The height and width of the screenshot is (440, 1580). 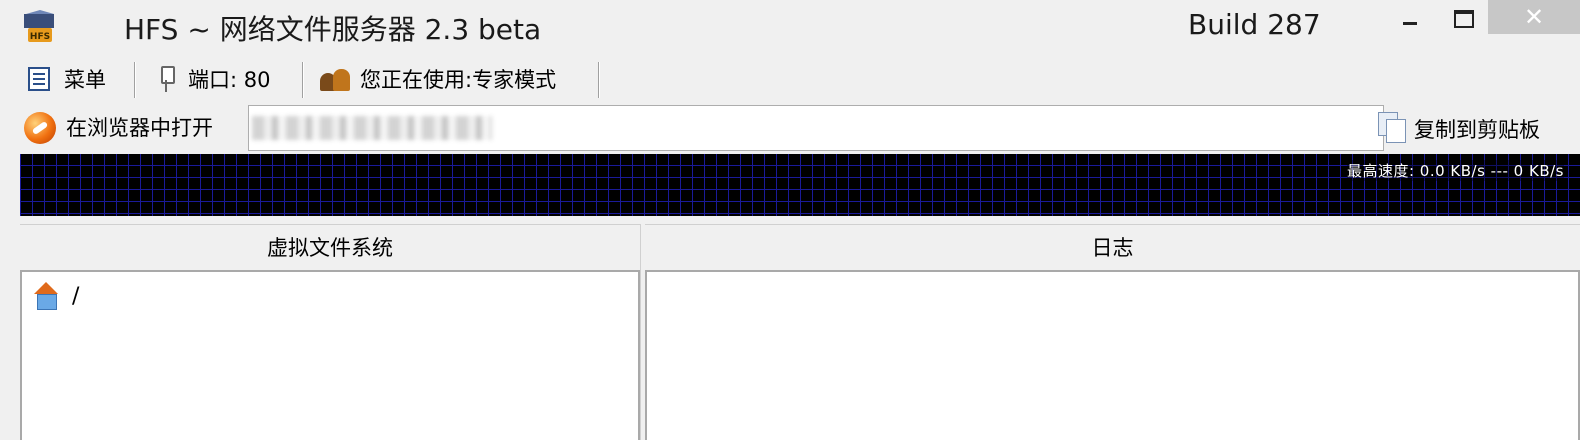 I want to click on mode-label: 您正在使用:专家模式, so click(x=458, y=80).